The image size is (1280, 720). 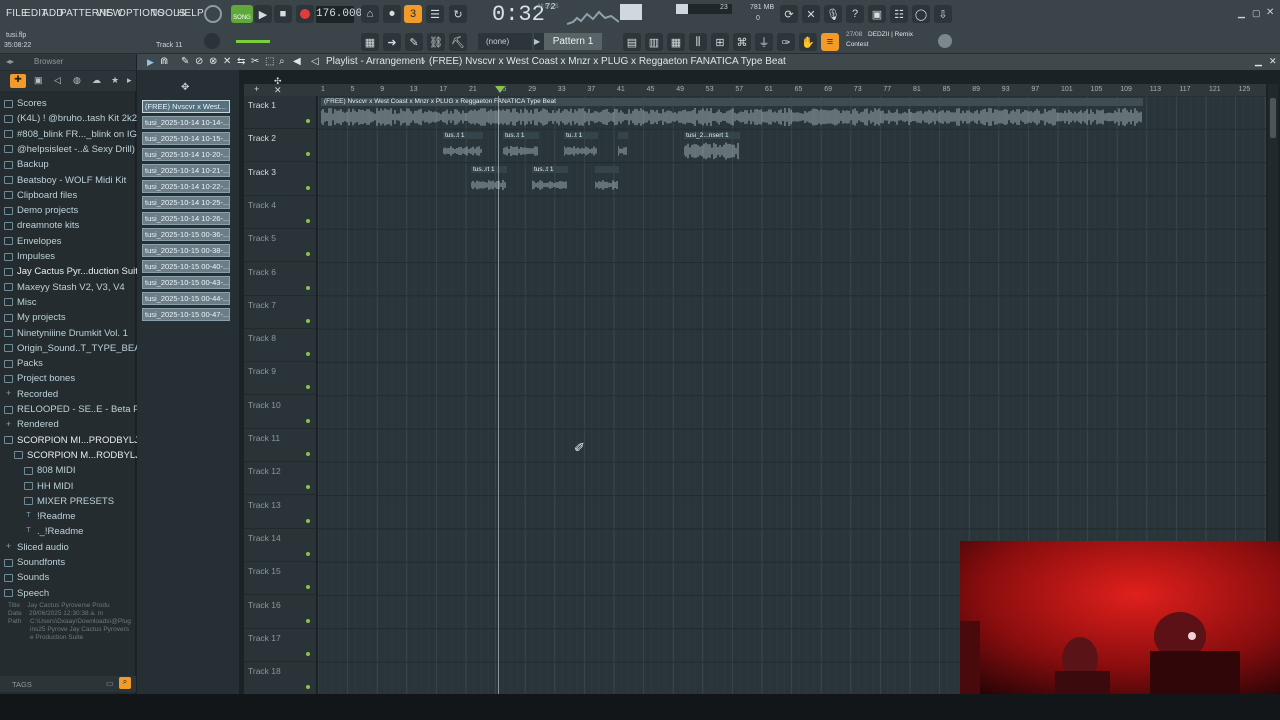 What do you see at coordinates (370, 42) in the screenshot?
I see `piano-roll-icon: ▦` at bounding box center [370, 42].